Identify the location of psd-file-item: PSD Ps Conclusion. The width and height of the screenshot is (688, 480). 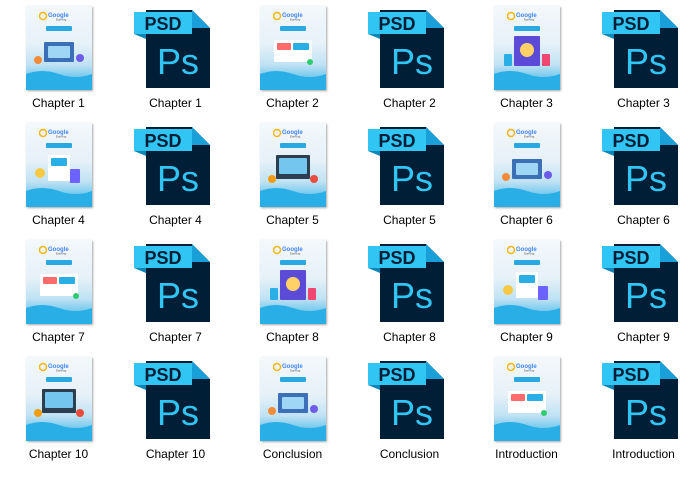
(409, 409).